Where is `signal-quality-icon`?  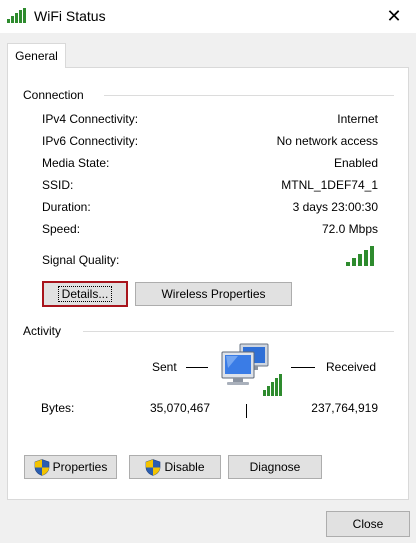 signal-quality-icon is located at coordinates (360, 256).